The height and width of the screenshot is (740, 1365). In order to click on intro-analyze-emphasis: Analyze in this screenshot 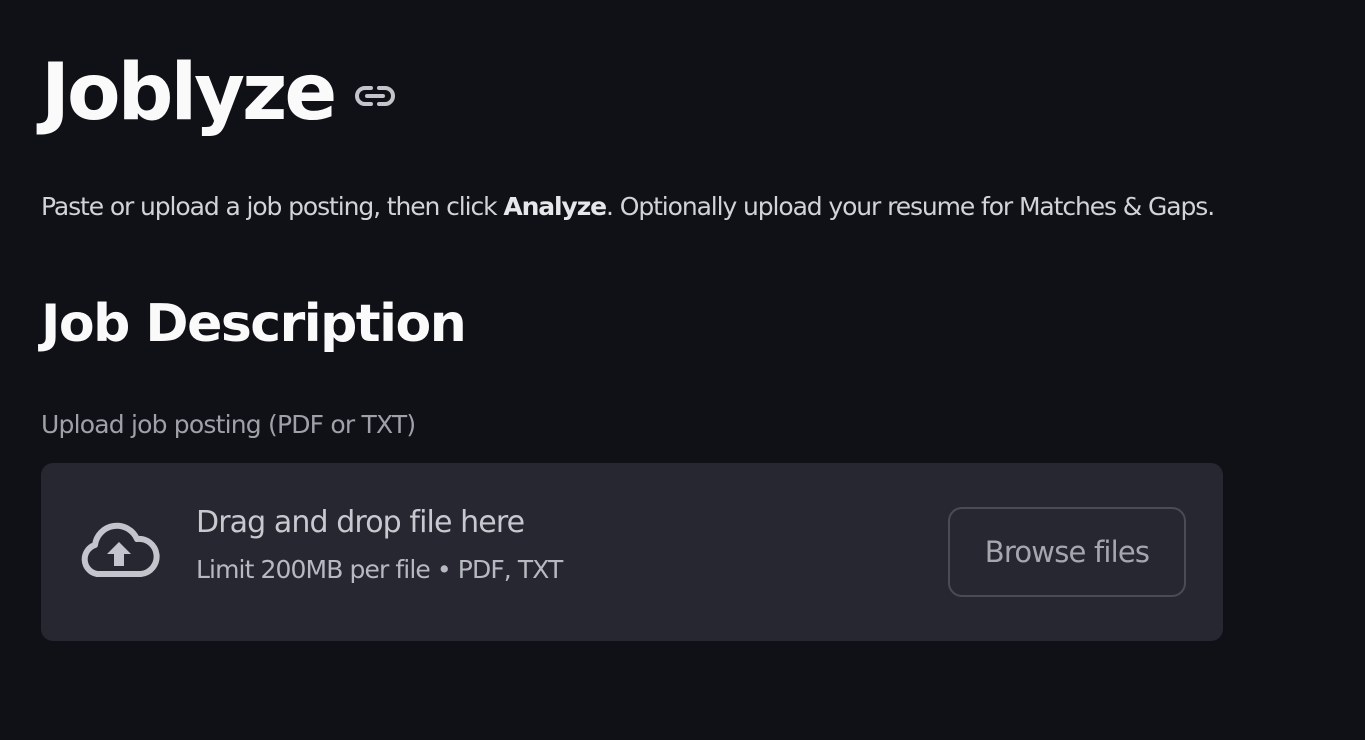, I will do `click(555, 206)`.